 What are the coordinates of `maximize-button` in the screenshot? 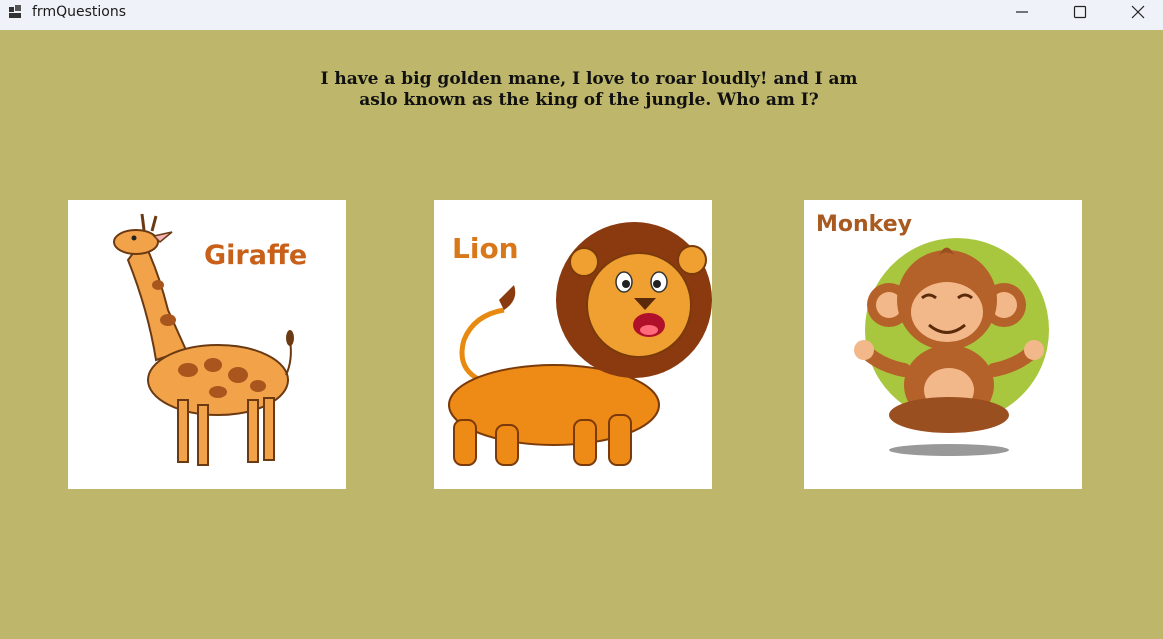 It's located at (1080, 12).